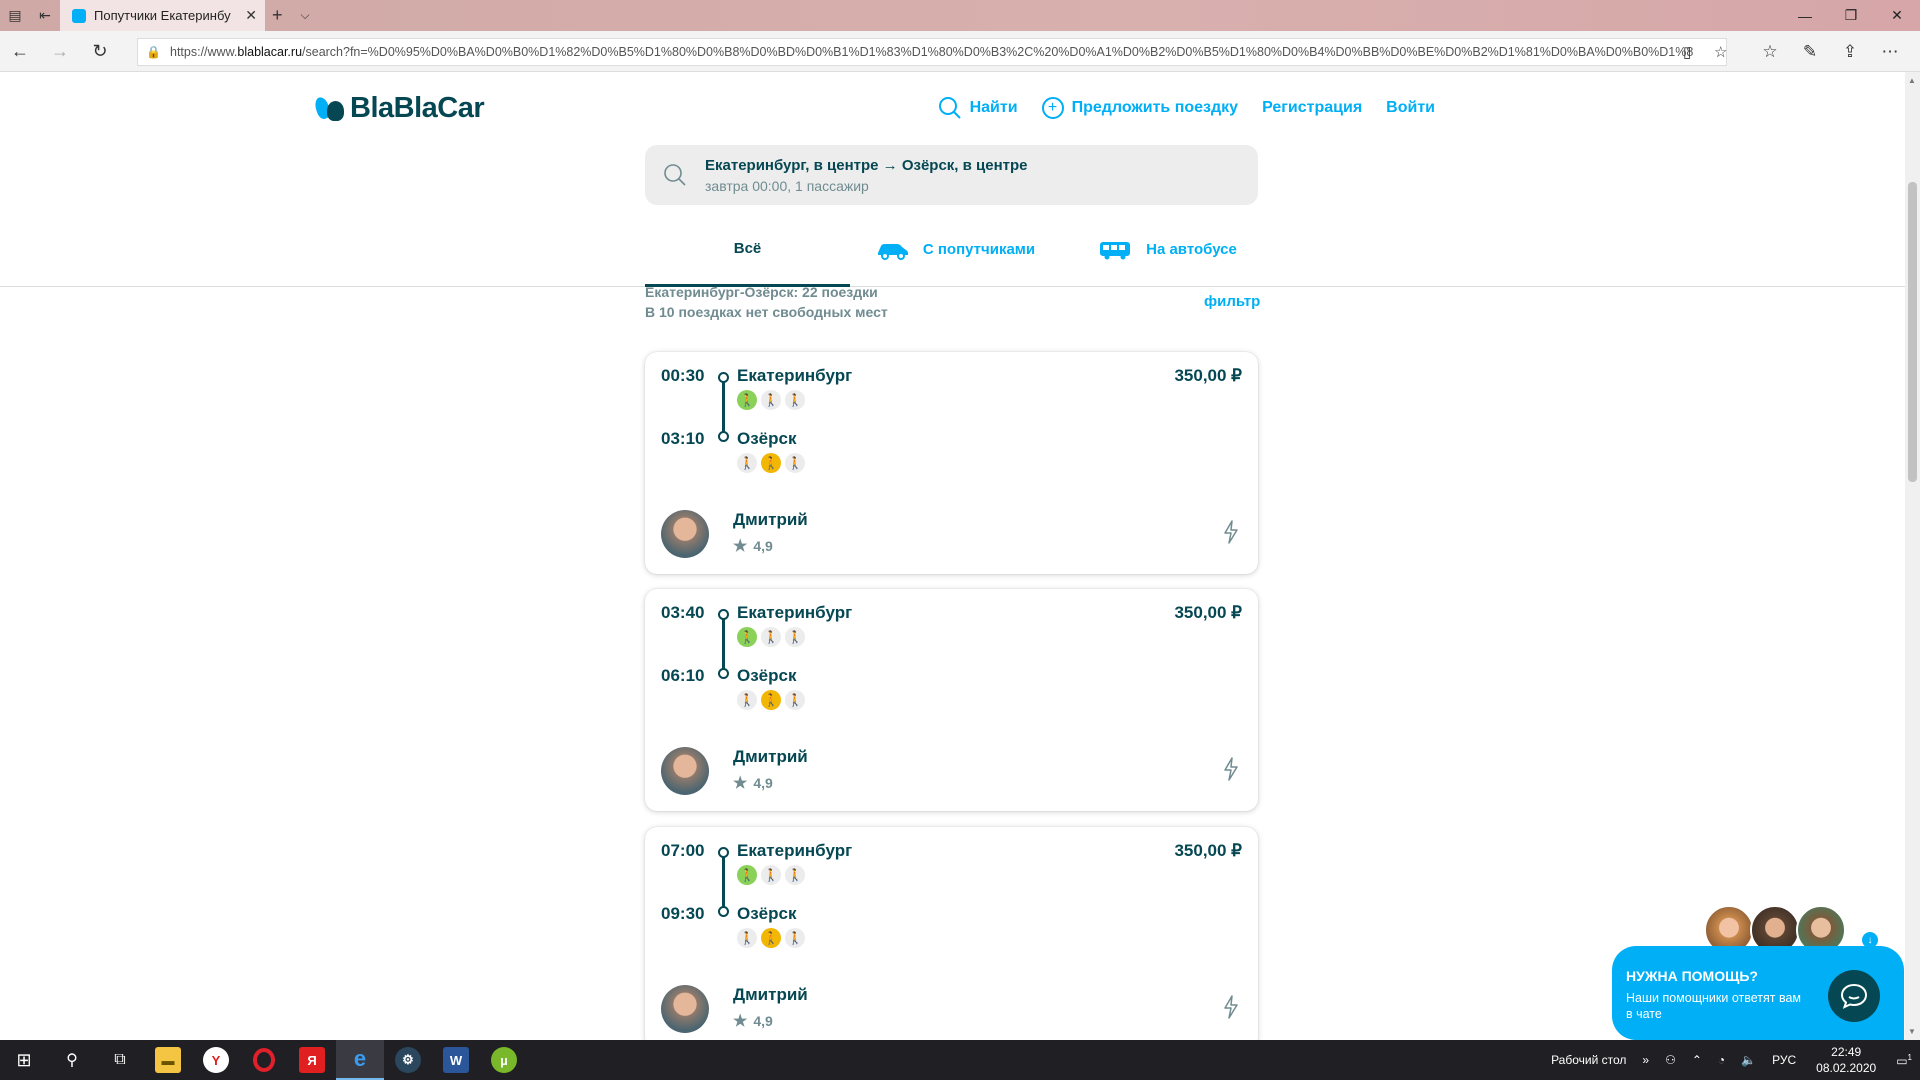 This screenshot has height=1080, width=1920. What do you see at coordinates (1139, 108) in the screenshot?
I see `nav-offer-ride: + Предложить поездку` at bounding box center [1139, 108].